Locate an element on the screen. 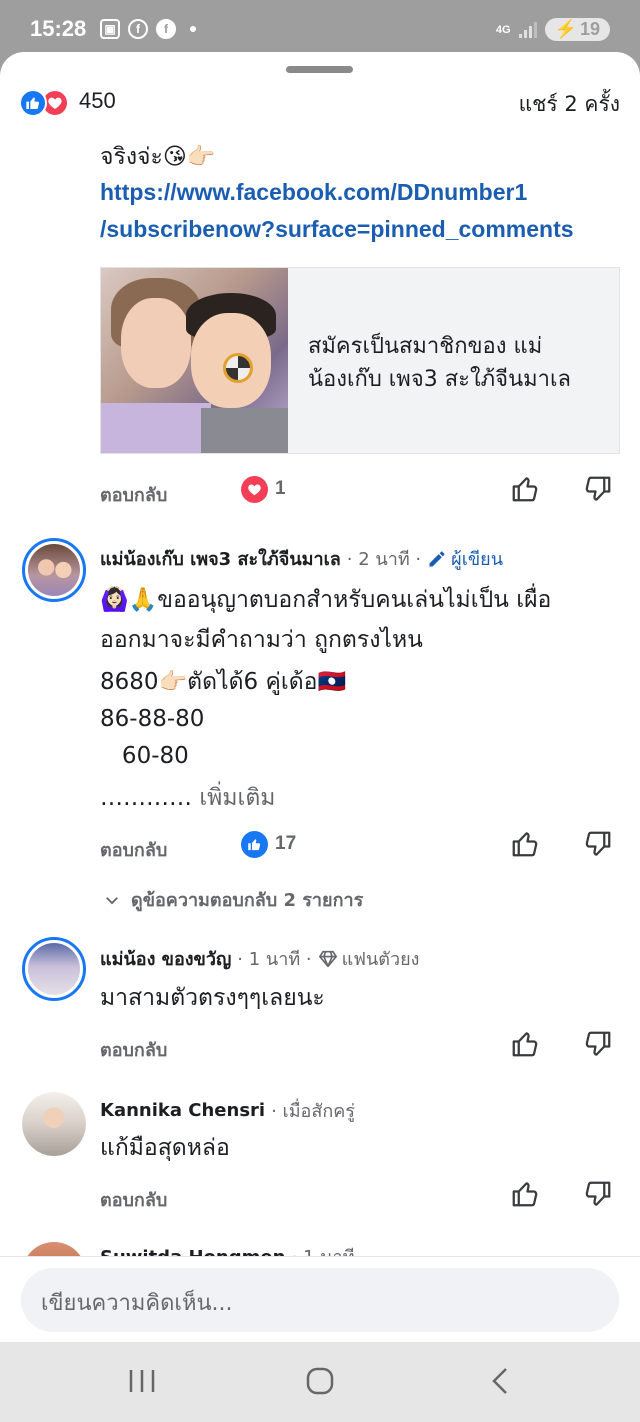  status-system-icons: 4G ⚡ 19 is located at coordinates (553, 29).